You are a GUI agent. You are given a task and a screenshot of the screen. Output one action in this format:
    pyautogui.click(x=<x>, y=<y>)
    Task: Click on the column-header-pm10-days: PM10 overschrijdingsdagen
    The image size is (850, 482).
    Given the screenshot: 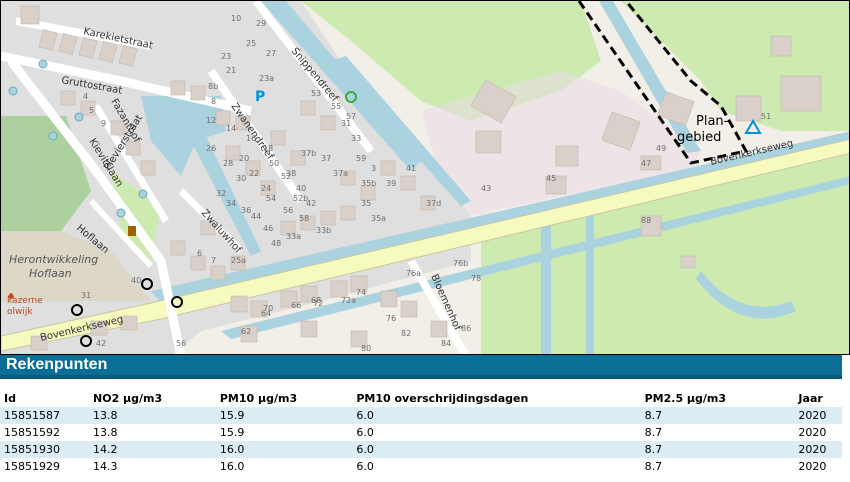 What is the action you would take?
    pyautogui.click(x=496, y=398)
    